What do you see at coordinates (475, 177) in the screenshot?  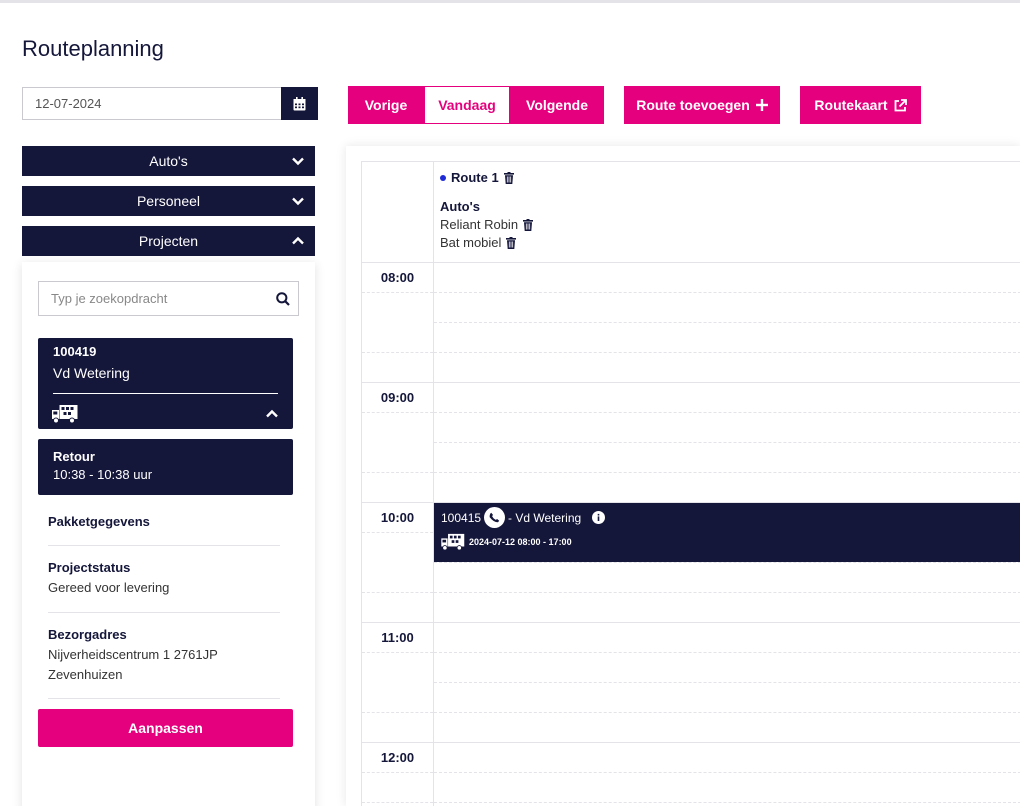 I see `route-name: Route 1` at bounding box center [475, 177].